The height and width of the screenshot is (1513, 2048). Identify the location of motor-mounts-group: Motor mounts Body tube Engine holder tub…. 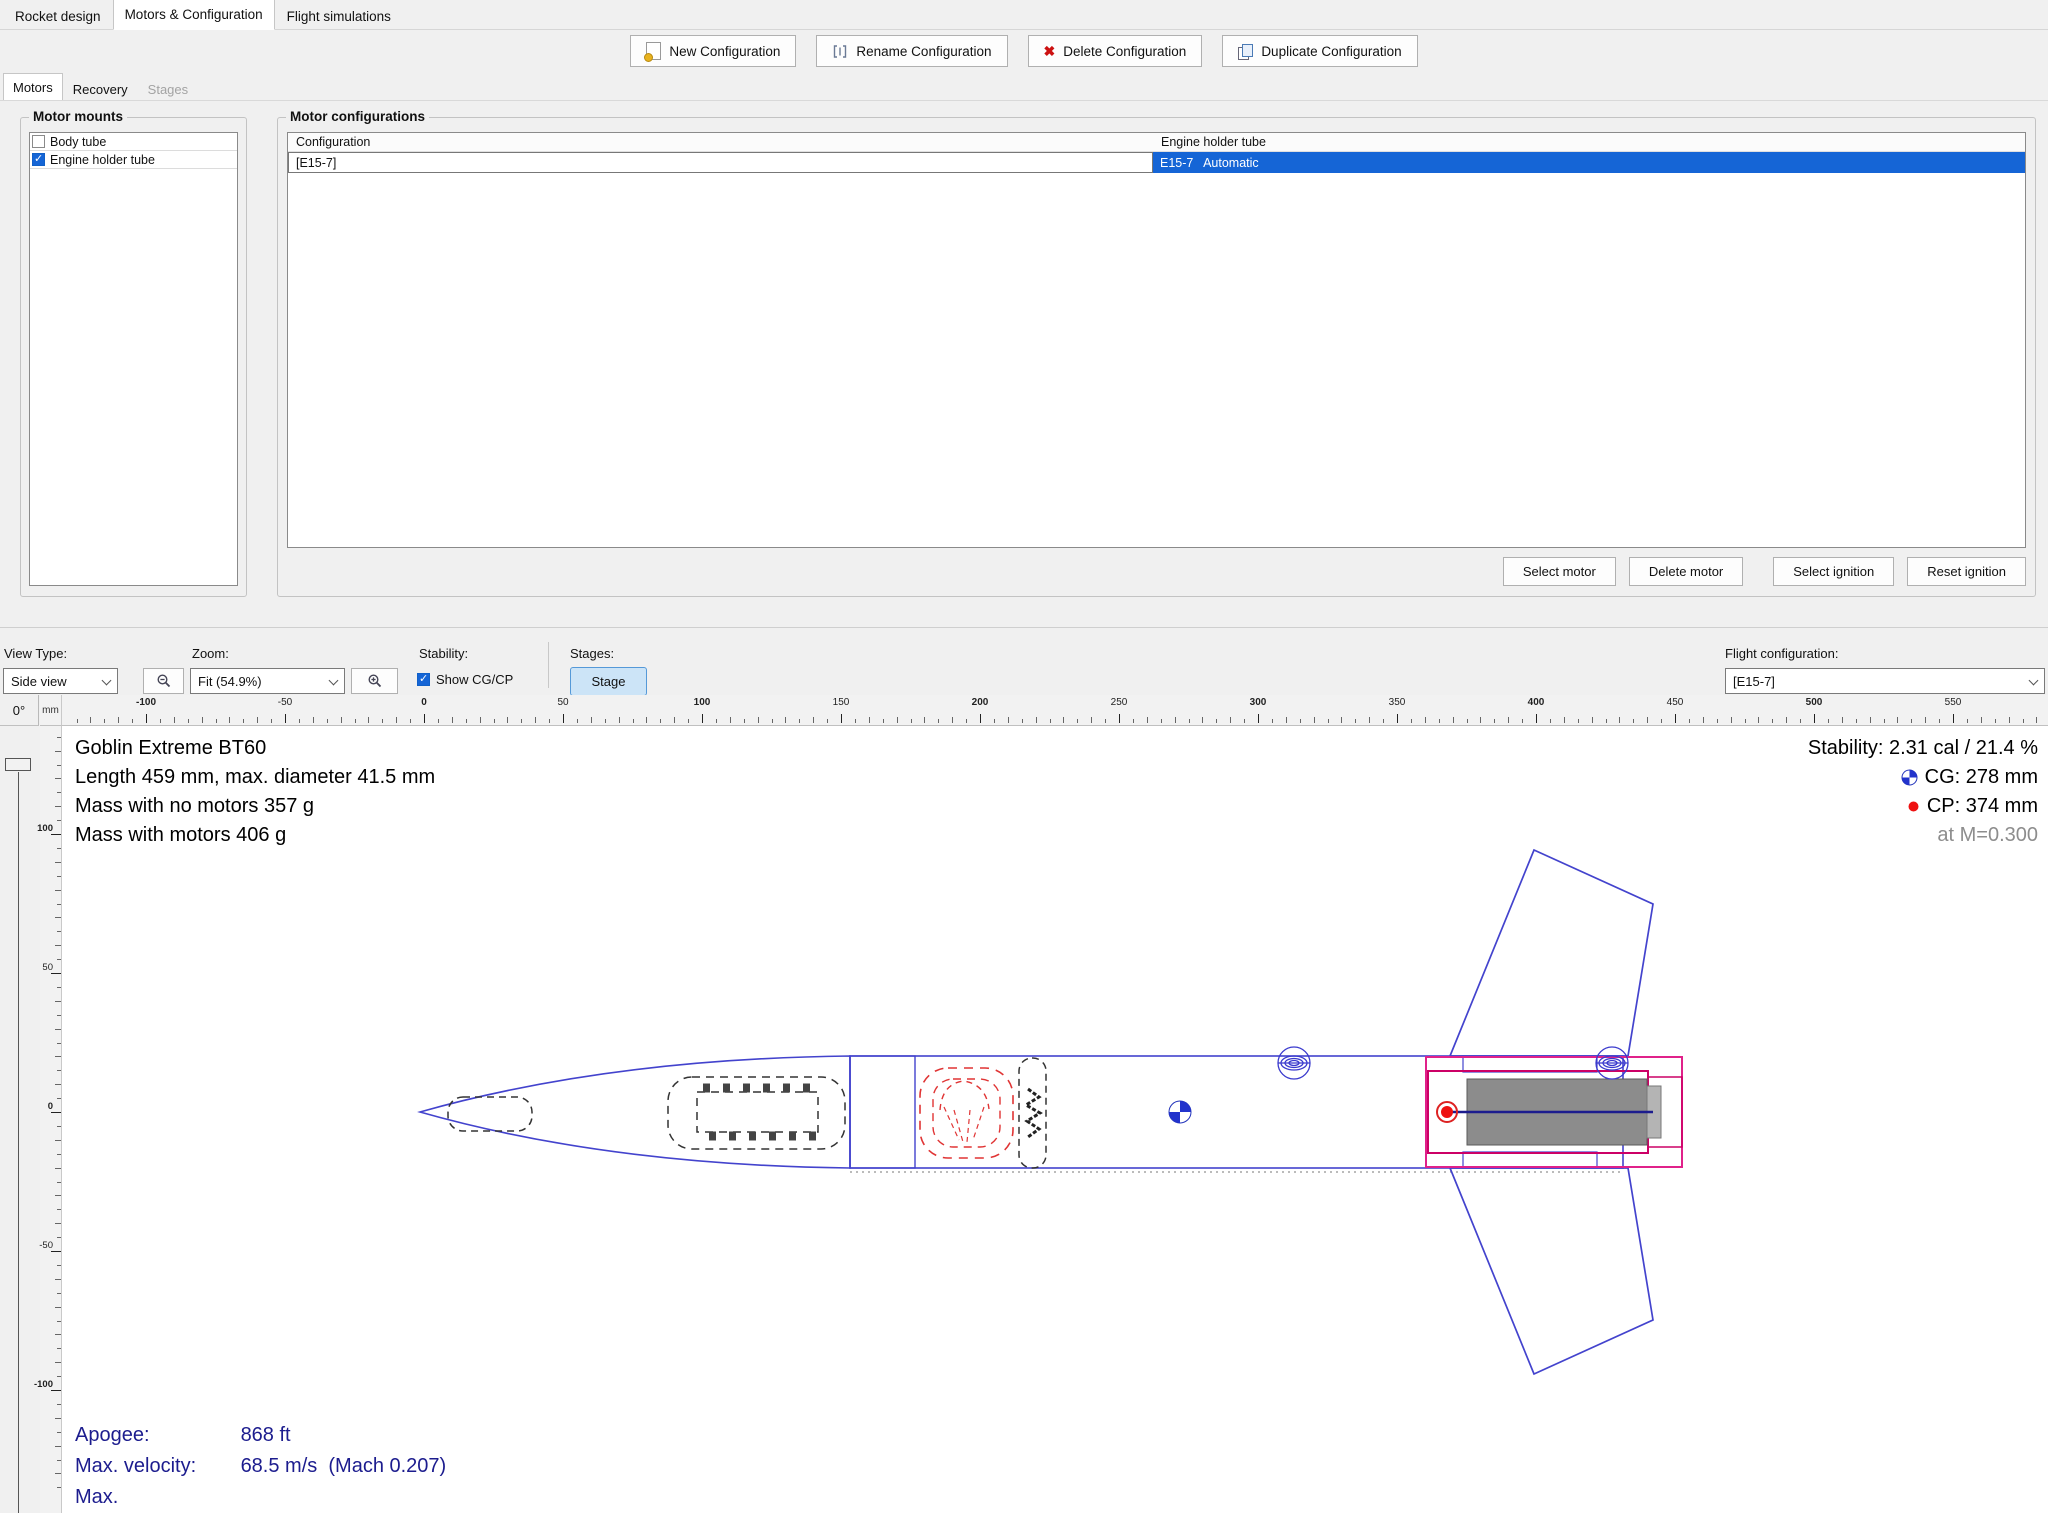
(133, 353).